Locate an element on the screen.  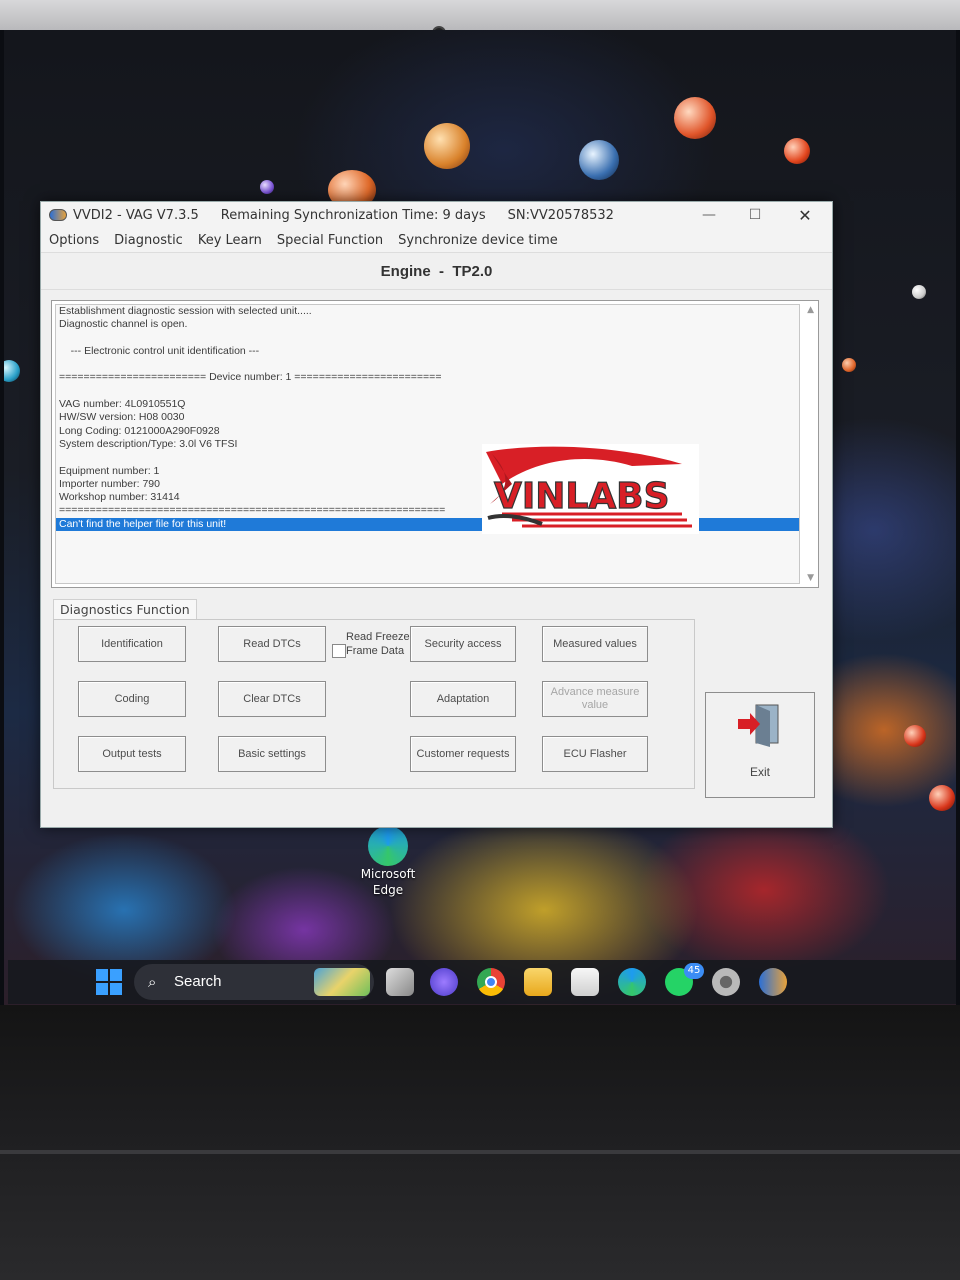
weather-widget-icon is located at coordinates (342, 982).